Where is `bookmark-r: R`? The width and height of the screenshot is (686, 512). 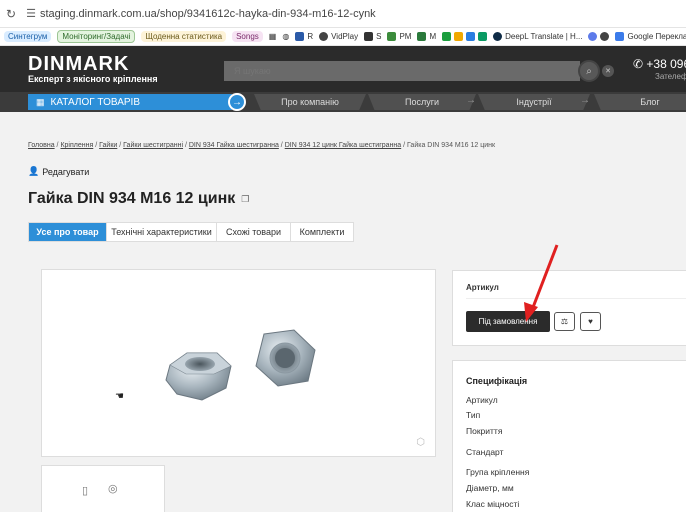
bookmark-r: R is located at coordinates (304, 36).